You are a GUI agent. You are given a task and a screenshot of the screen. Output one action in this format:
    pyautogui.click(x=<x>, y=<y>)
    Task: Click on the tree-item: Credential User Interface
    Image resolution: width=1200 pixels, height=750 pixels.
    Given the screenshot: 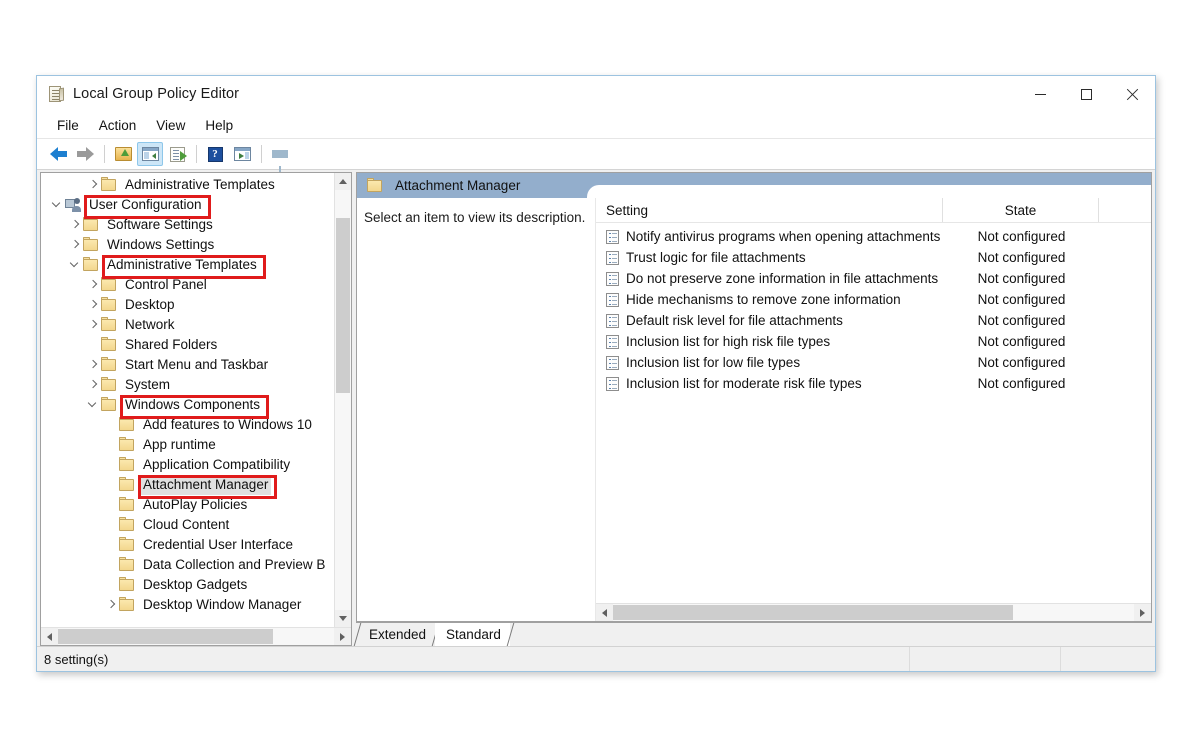 What is the action you would take?
    pyautogui.click(x=187, y=545)
    